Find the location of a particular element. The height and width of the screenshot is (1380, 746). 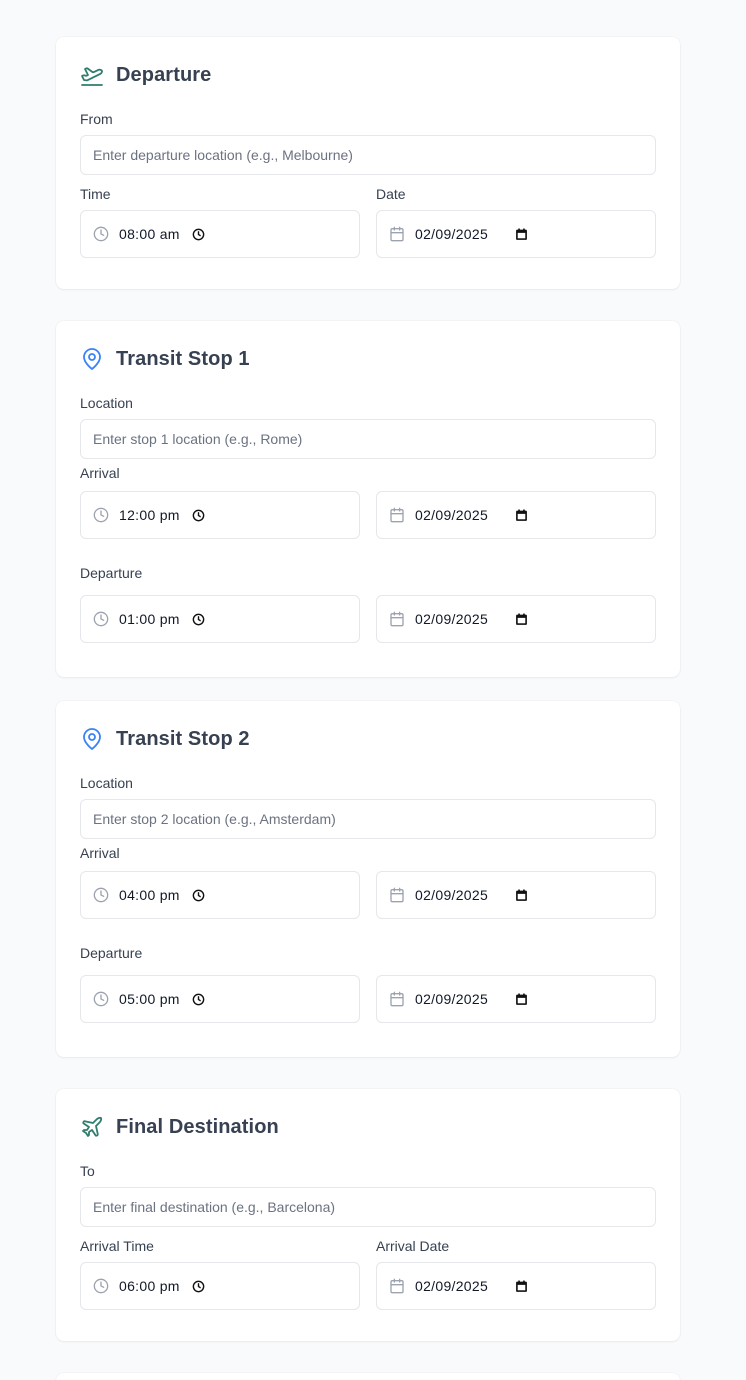

stop1-departure-date-value: 02/09/2025 is located at coordinates (452, 619).